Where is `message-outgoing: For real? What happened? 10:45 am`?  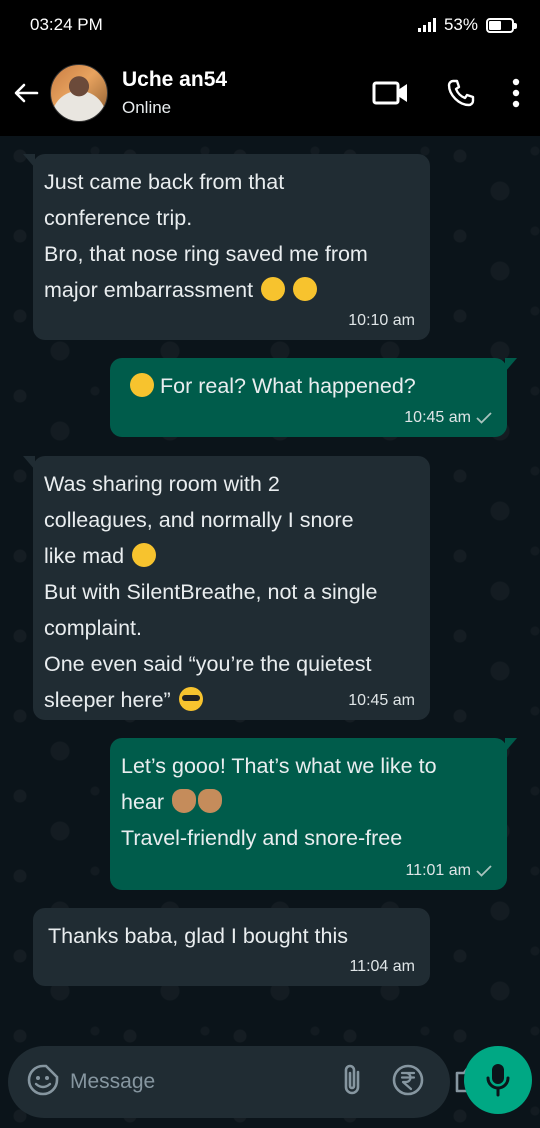
message-outgoing: For real? What happened? 10:45 am is located at coordinates (313, 397).